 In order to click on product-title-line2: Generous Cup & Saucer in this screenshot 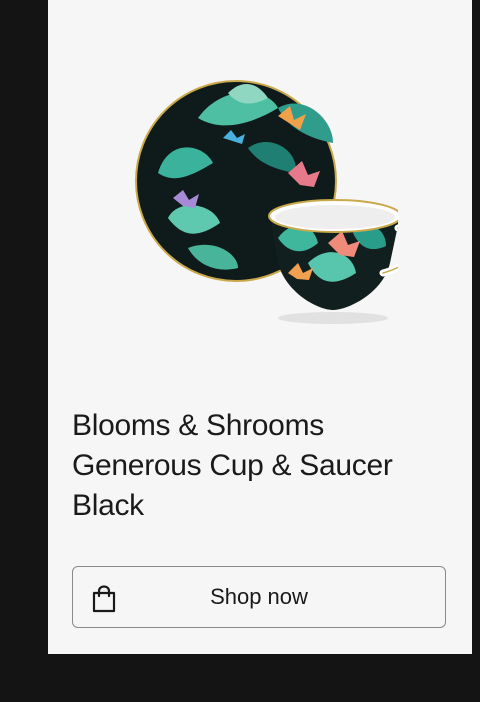, I will do `click(232, 465)`.